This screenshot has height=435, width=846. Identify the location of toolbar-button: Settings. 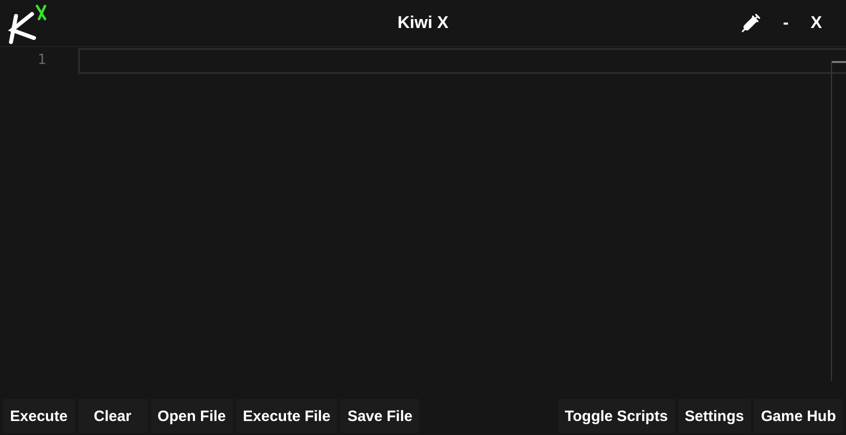
(714, 416).